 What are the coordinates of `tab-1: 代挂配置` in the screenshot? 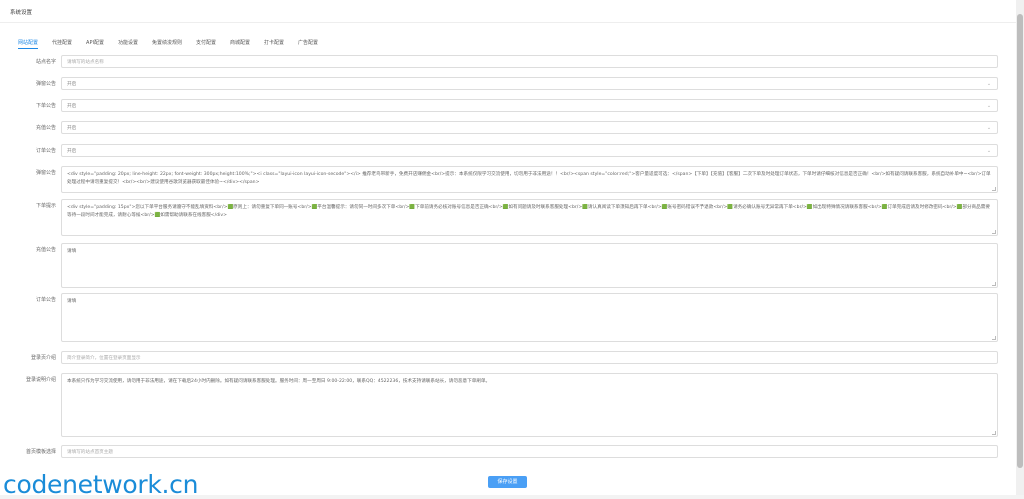 It's located at (62, 44).